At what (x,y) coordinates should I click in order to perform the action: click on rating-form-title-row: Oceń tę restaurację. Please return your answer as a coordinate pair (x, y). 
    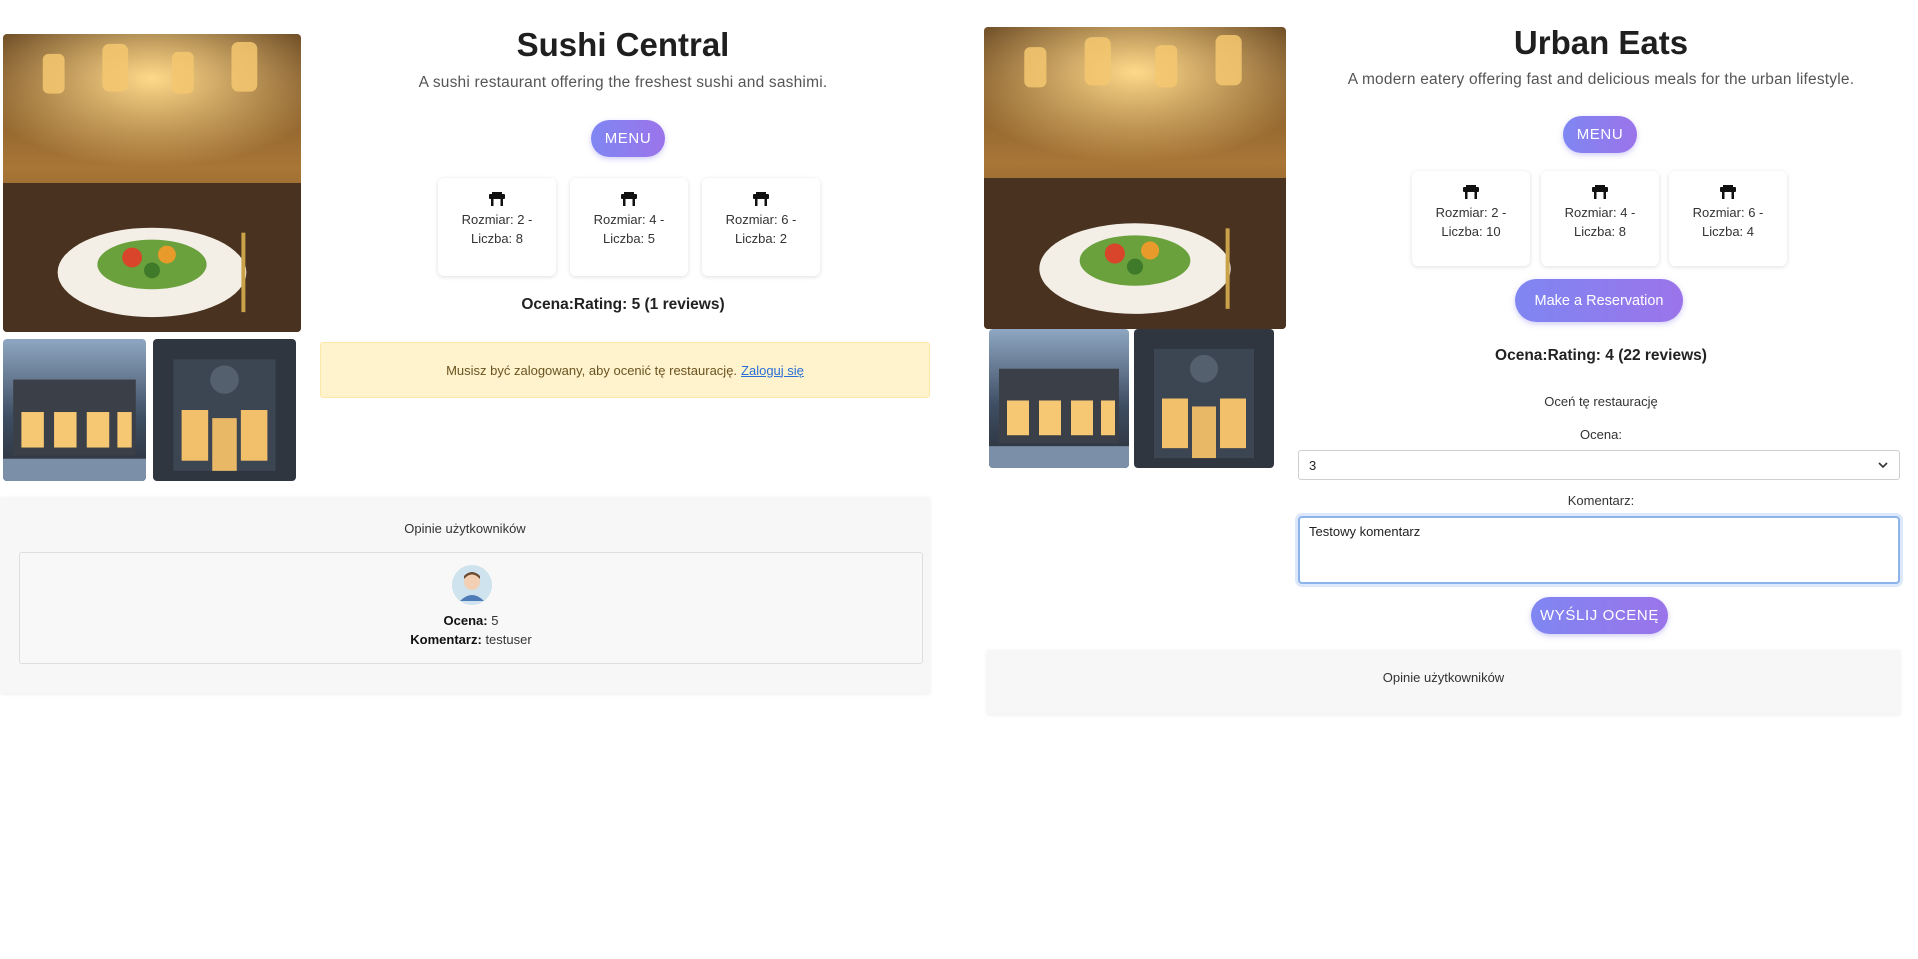
    Looking at the image, I should click on (1601, 404).